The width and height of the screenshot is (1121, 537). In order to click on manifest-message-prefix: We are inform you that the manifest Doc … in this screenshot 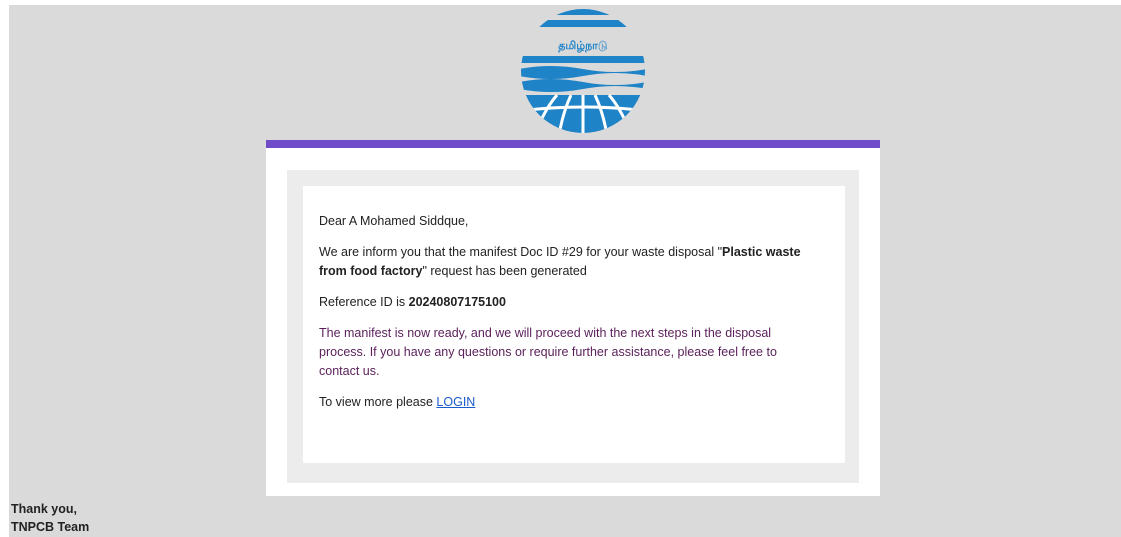, I will do `click(521, 252)`.